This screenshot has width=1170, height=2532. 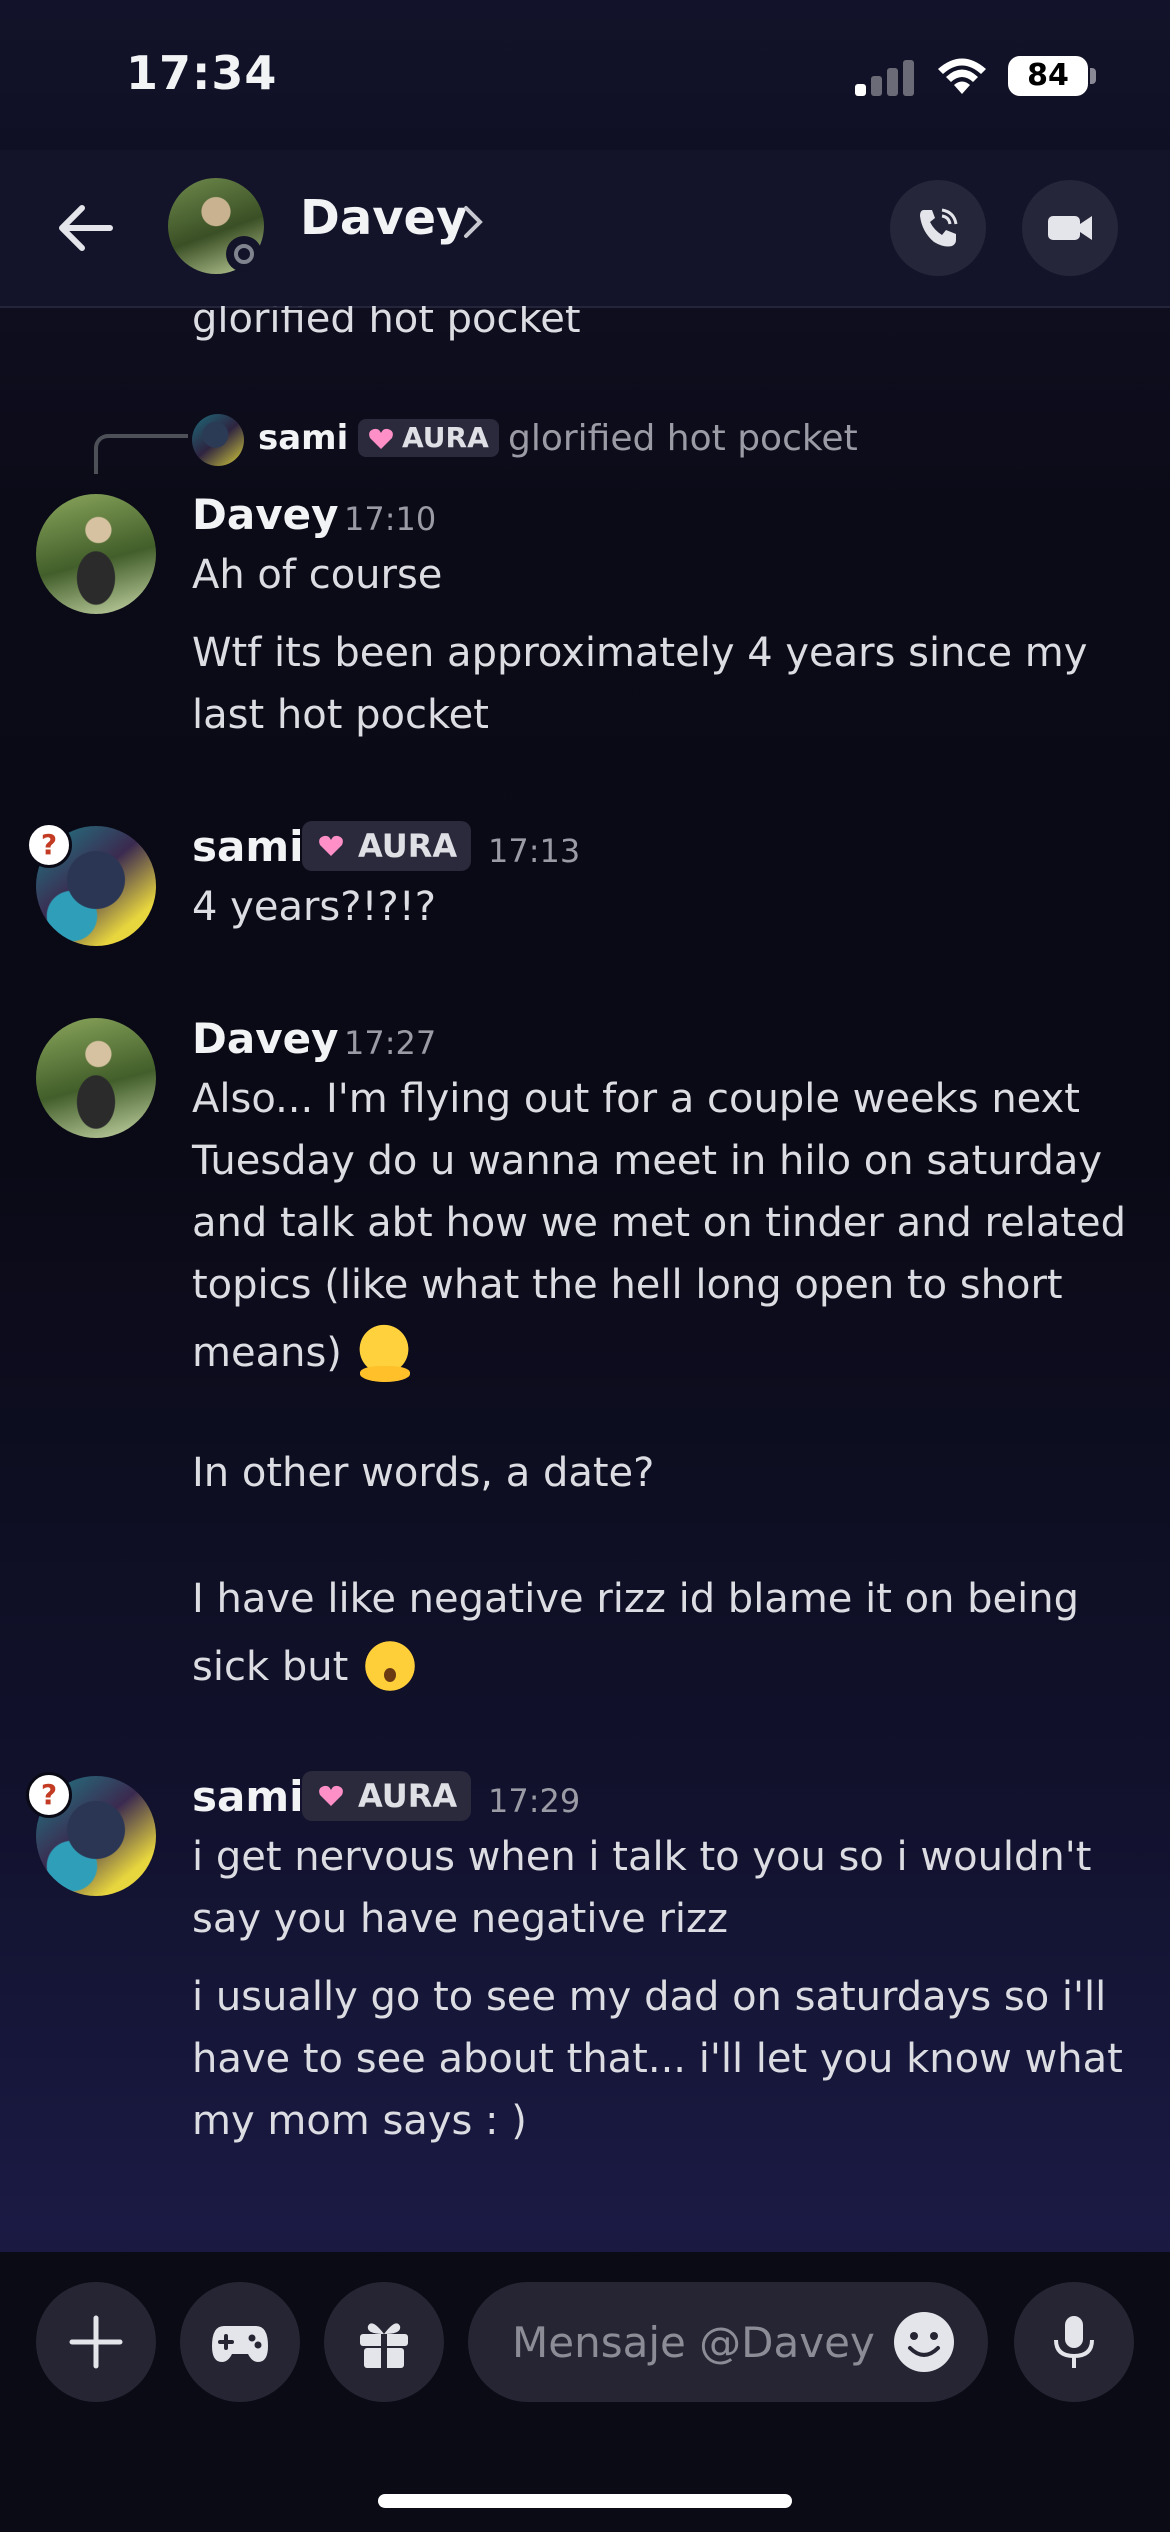 What do you see at coordinates (383, 1353) in the screenshot?
I see `melting-face-emoji-icon` at bounding box center [383, 1353].